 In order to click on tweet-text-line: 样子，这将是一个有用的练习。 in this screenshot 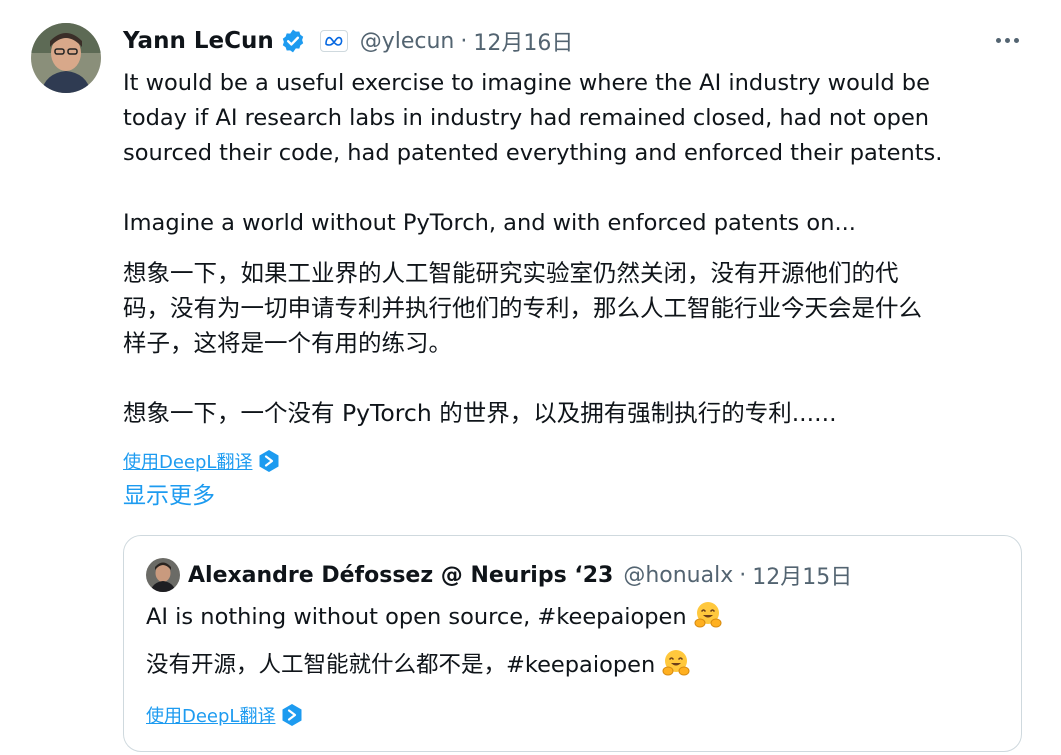, I will do `click(287, 343)`.